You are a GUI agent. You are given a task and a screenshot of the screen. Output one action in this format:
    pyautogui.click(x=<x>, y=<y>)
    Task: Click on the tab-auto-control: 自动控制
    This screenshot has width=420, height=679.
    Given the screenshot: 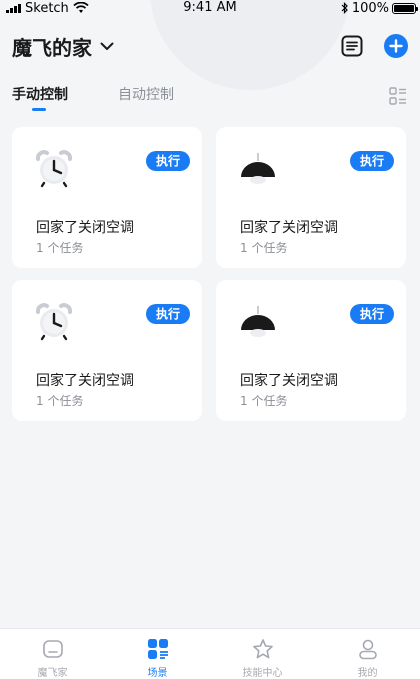 What is the action you would take?
    pyautogui.click(x=146, y=97)
    